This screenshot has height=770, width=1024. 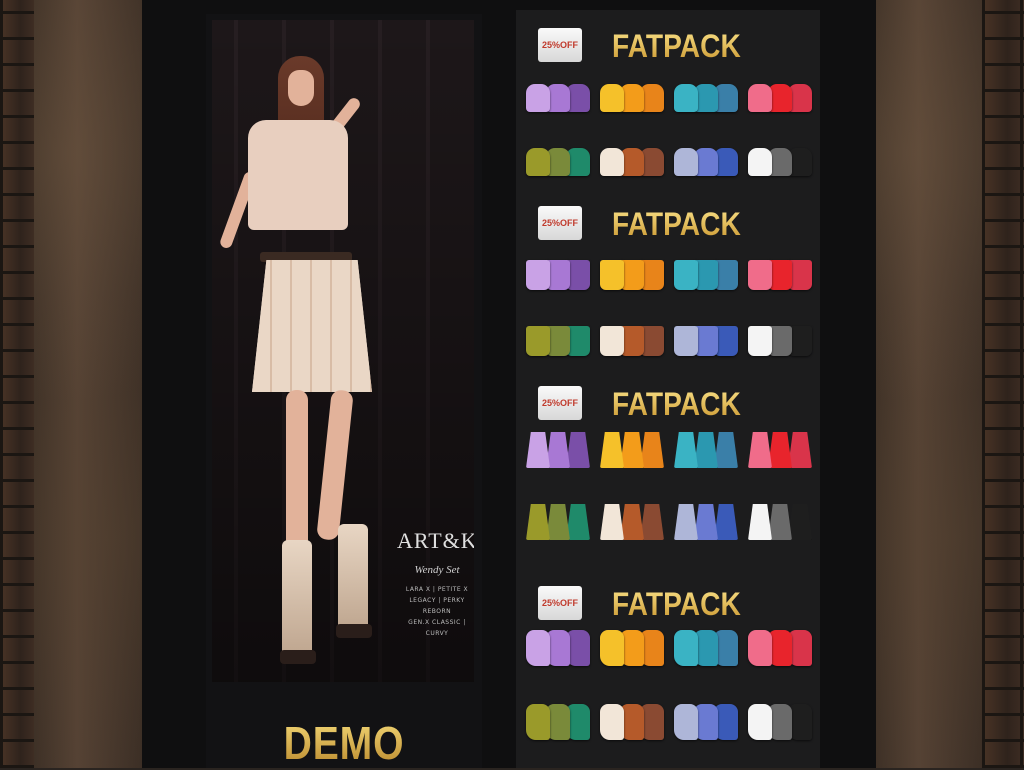 I want to click on stone-pillar-left, so click(x=88, y=384).